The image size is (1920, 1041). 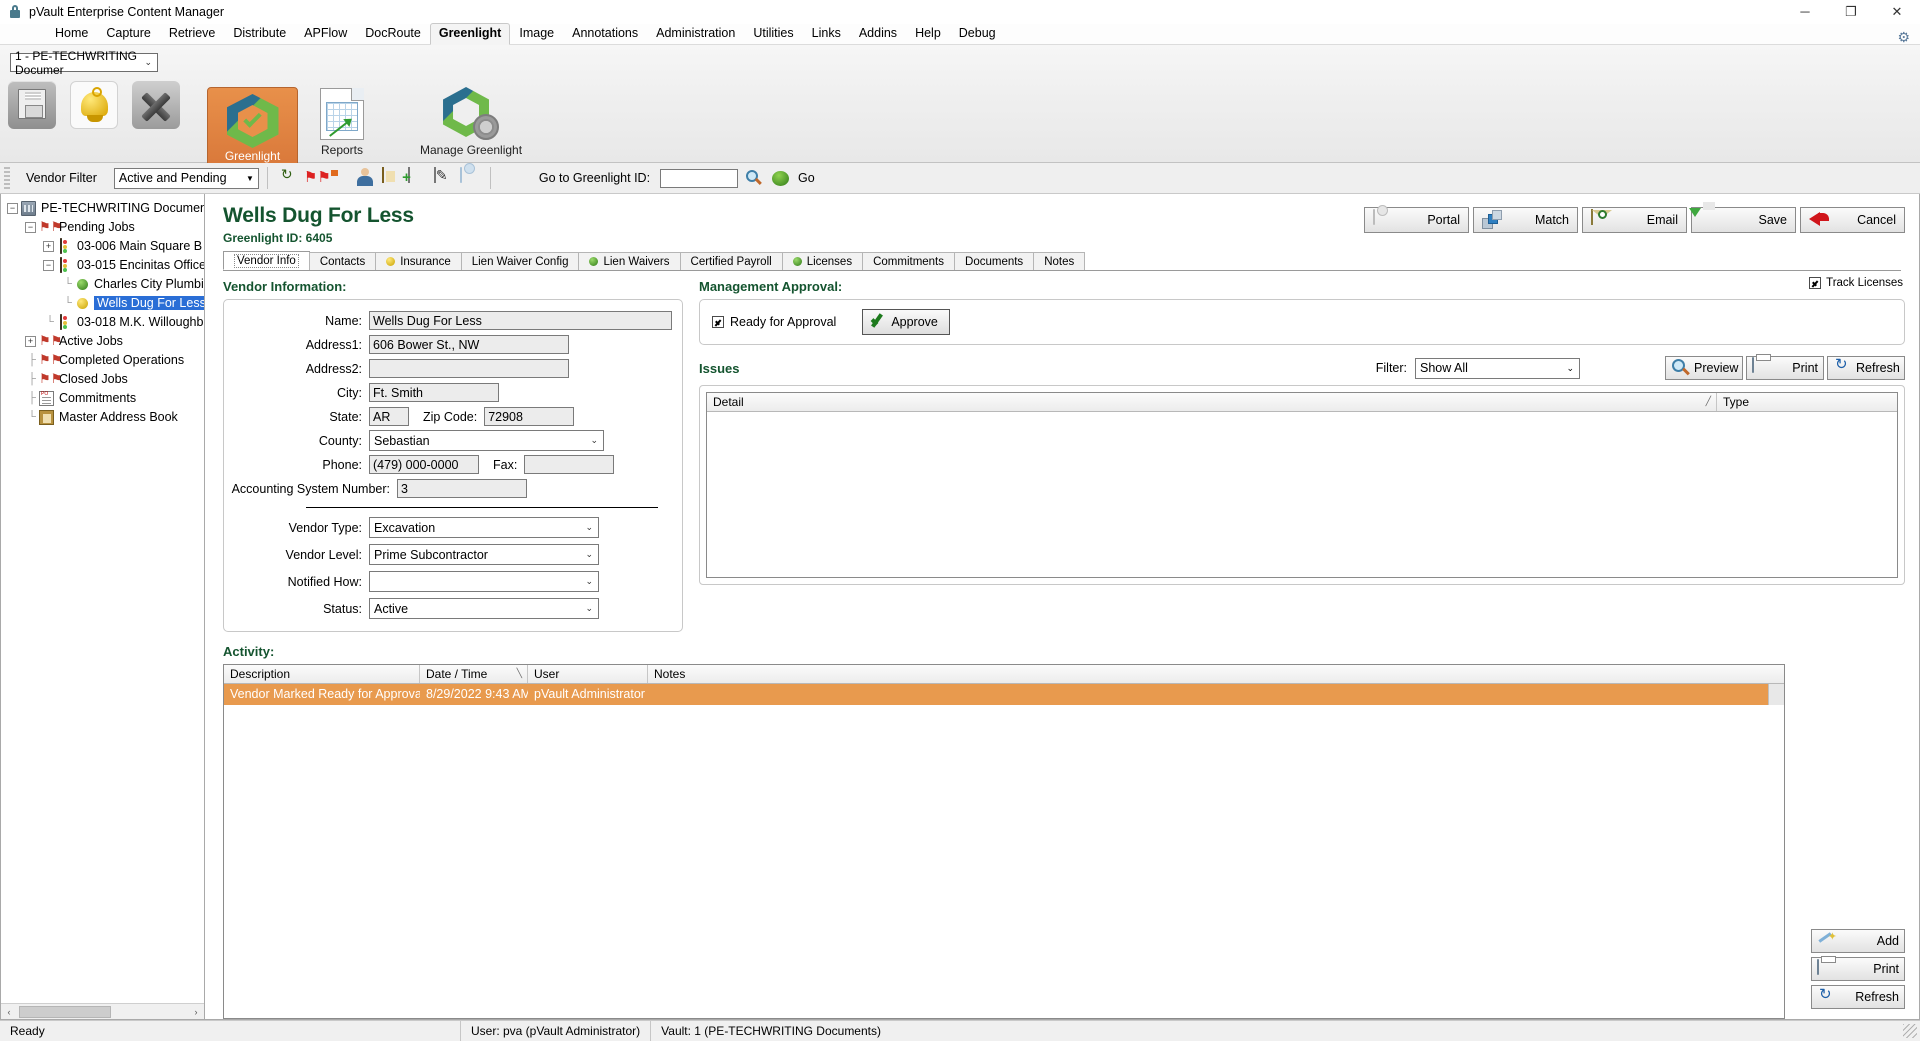 I want to click on scroll-left-icon: ‹, so click(x=9, y=1012).